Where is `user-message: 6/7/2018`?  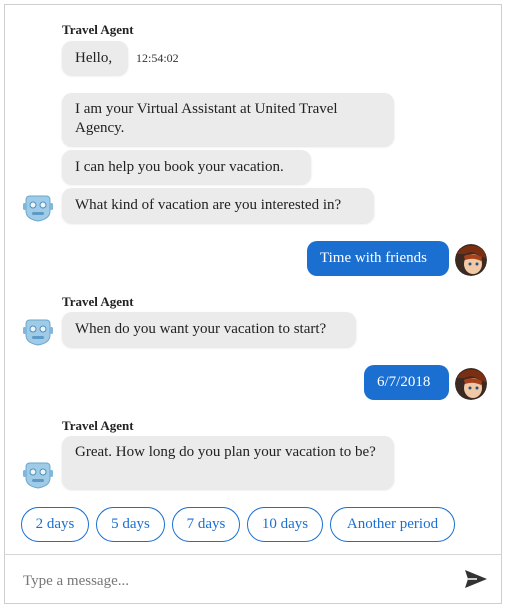 user-message: 6/7/2018 is located at coordinates (406, 382).